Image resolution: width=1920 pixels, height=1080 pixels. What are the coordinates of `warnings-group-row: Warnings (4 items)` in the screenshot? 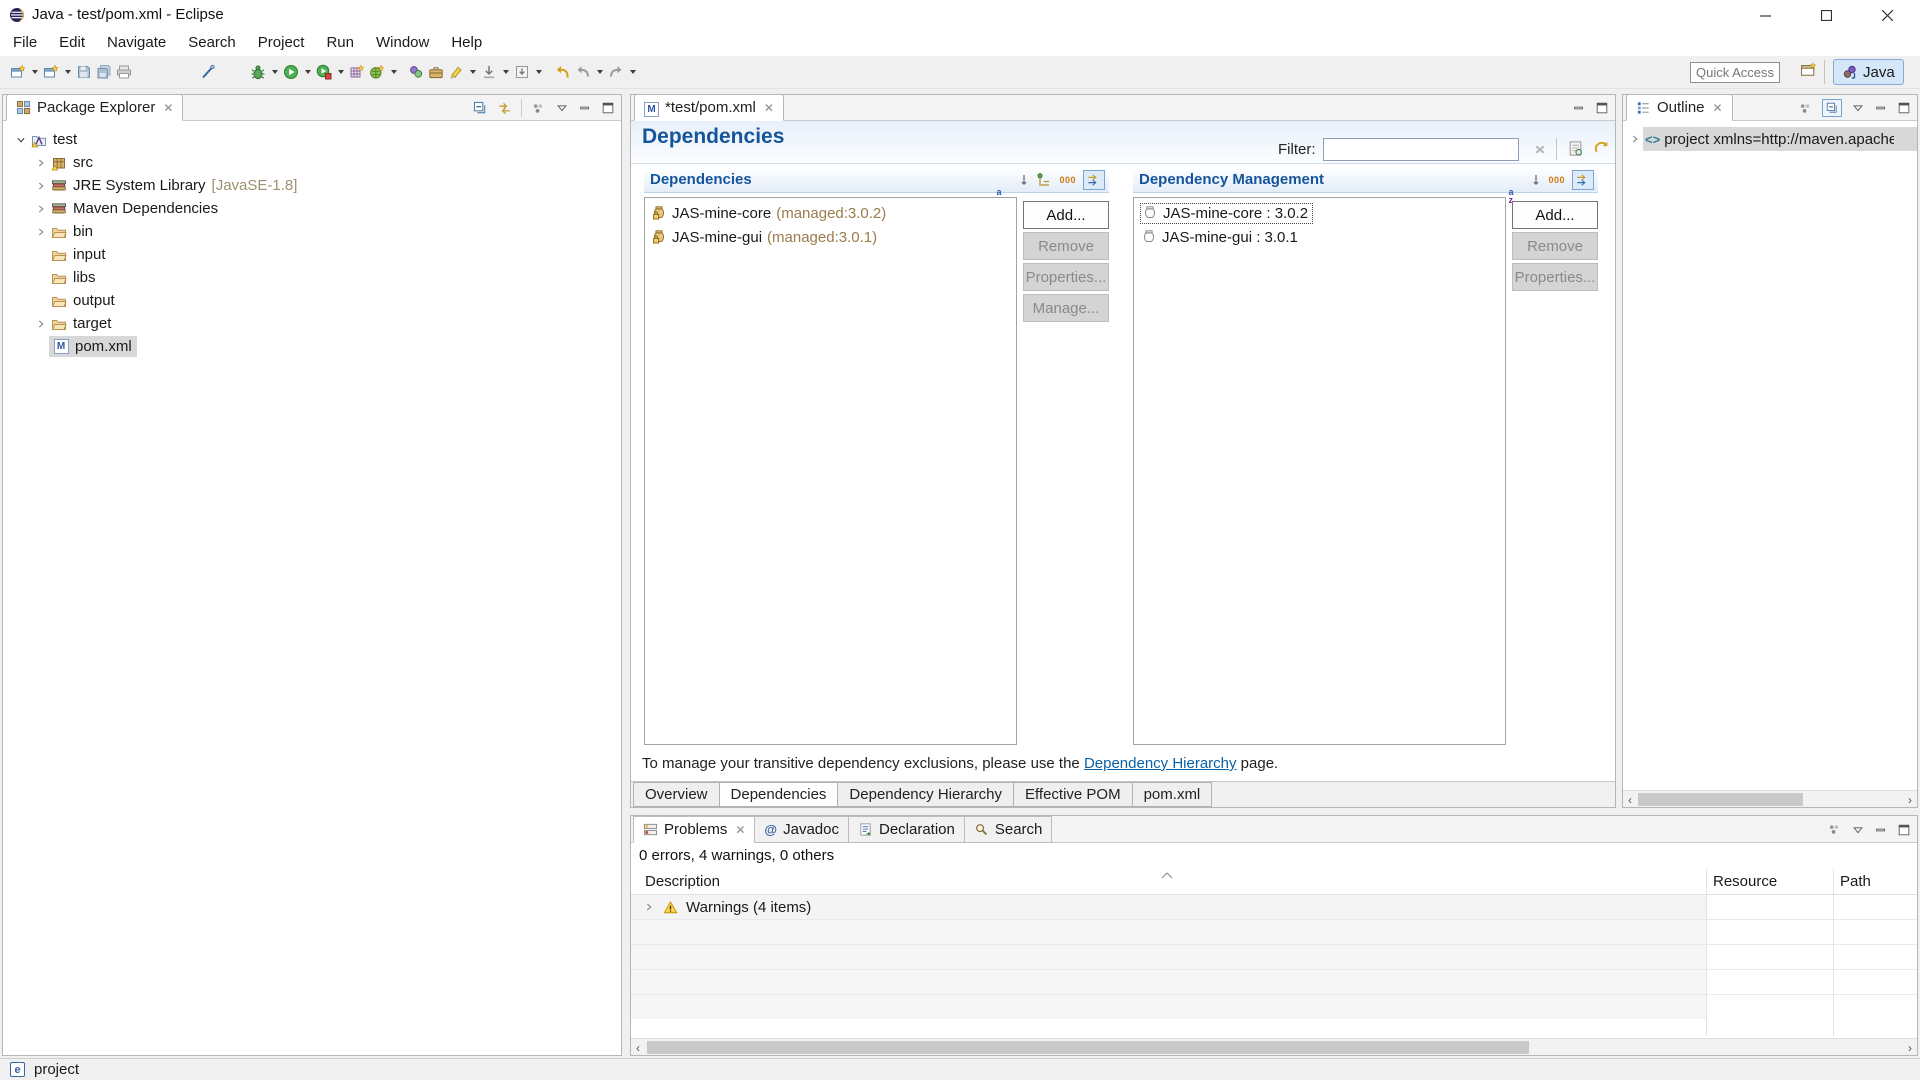 It's located at (1168, 907).